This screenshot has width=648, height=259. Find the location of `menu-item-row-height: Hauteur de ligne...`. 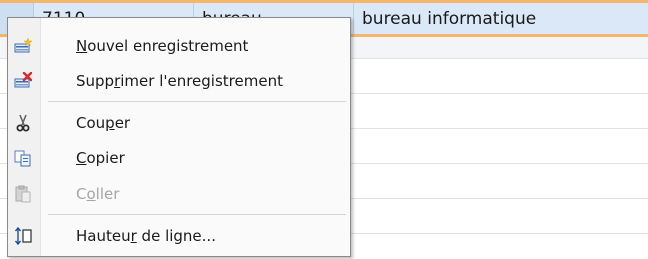

menu-item-row-height: Hauteur de ligne... is located at coordinates (179, 236).